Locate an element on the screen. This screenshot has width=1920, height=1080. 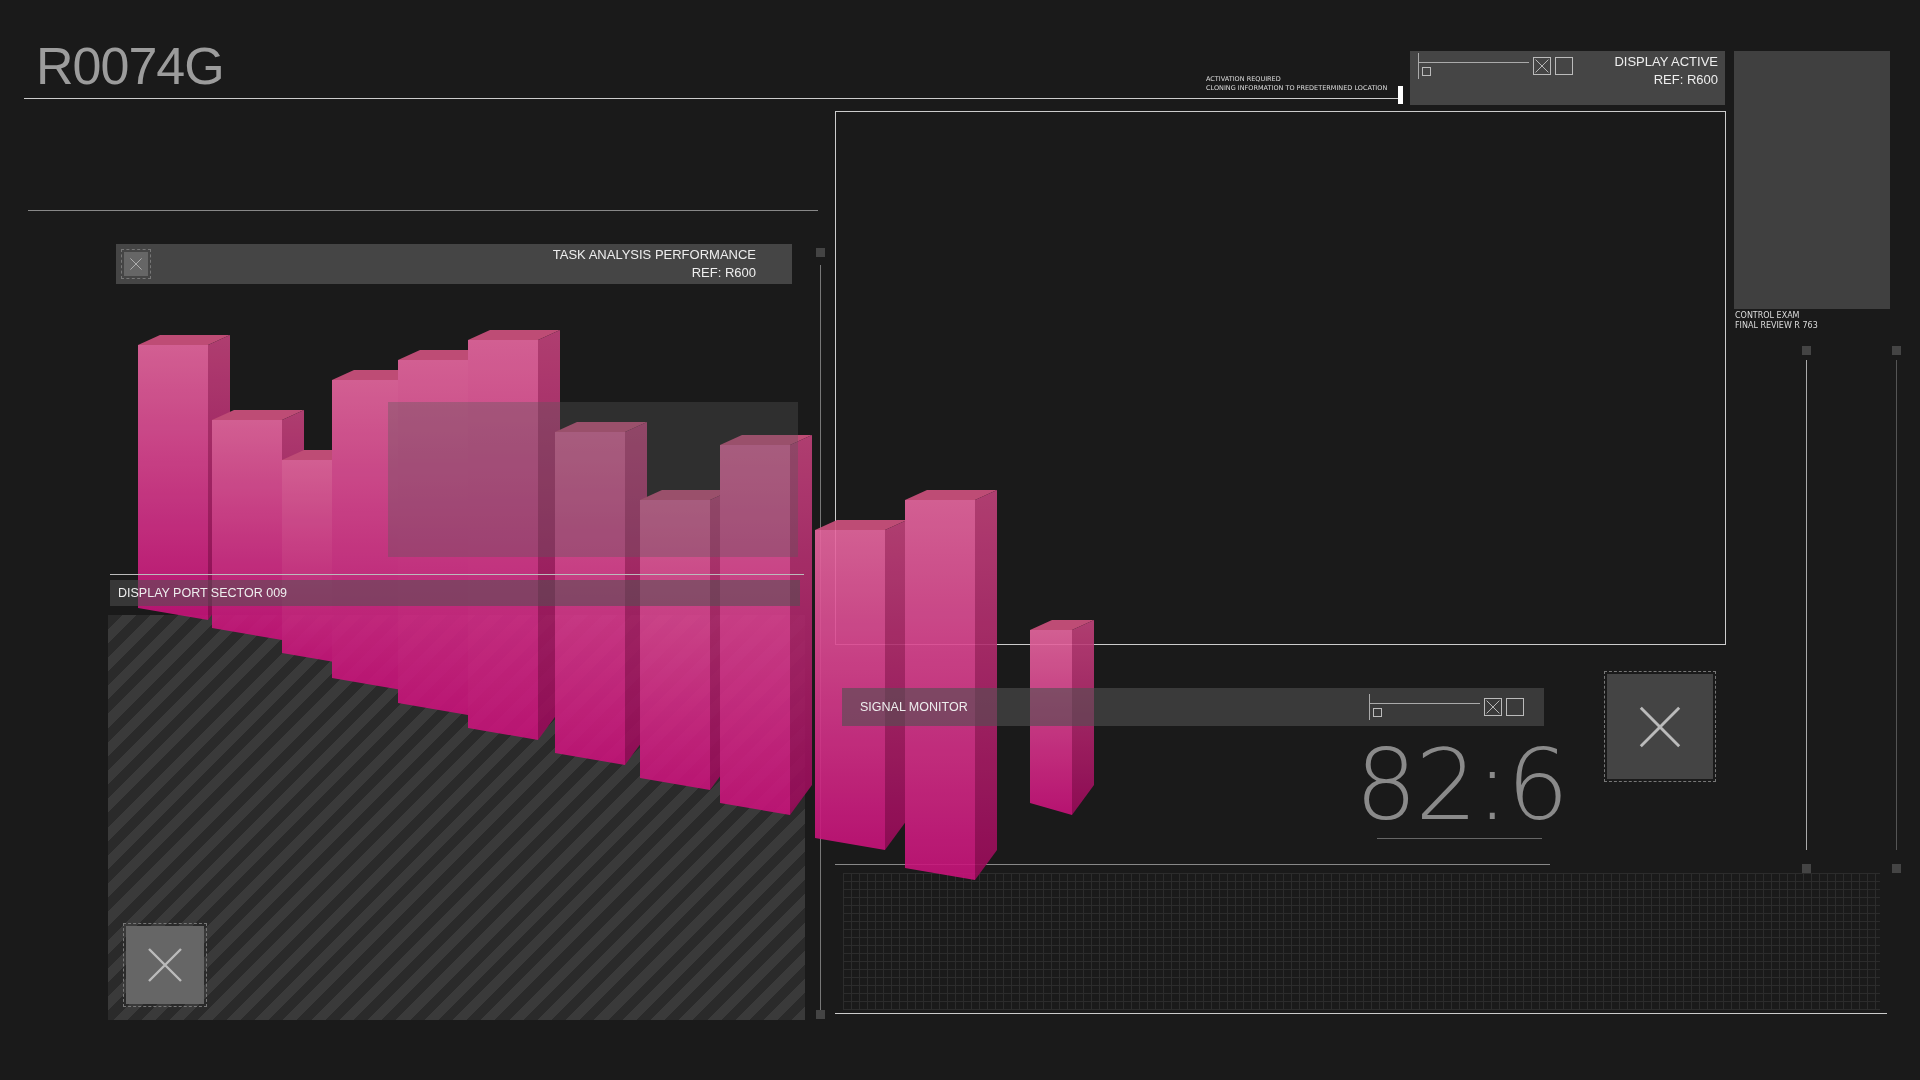
panel-title: SIGNAL MONITOR is located at coordinates (914, 707).